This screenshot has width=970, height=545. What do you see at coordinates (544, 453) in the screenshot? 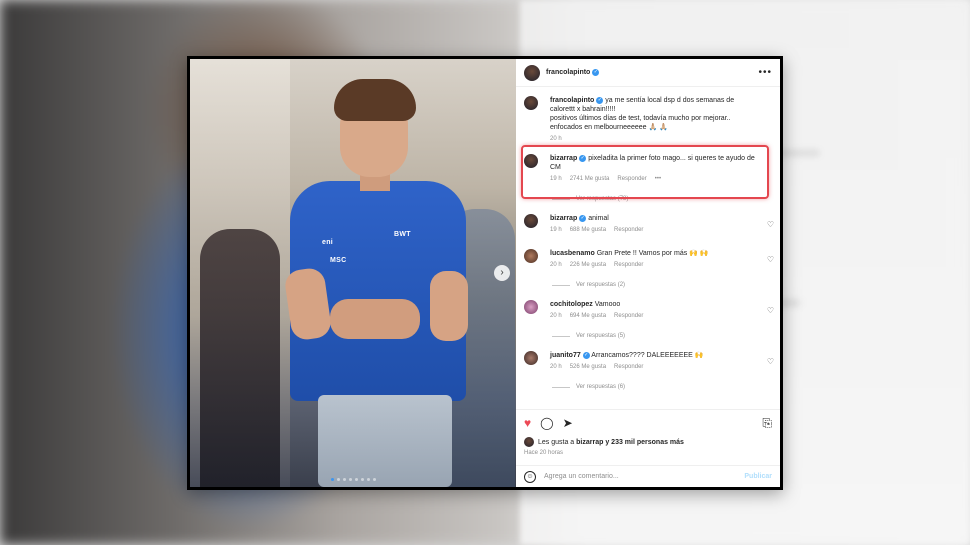
I see `post-timestamp: Hace 20 horas` at bounding box center [544, 453].